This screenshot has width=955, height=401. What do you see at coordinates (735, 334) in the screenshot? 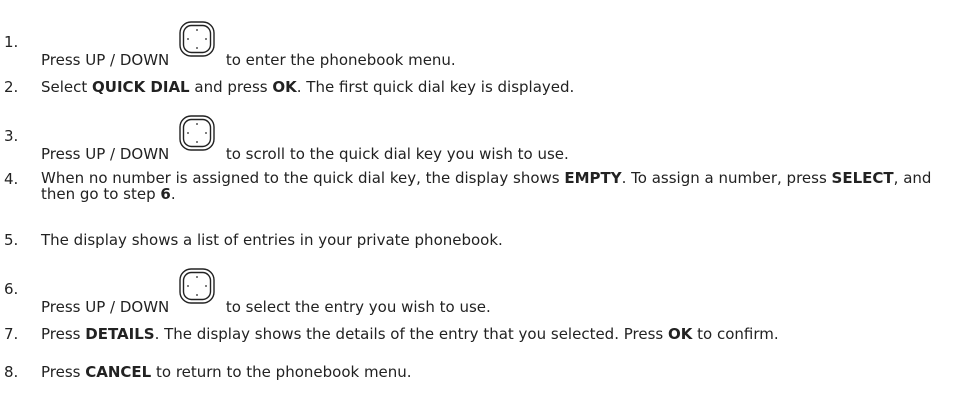
I see `text-segment: to confirm.` at bounding box center [735, 334].